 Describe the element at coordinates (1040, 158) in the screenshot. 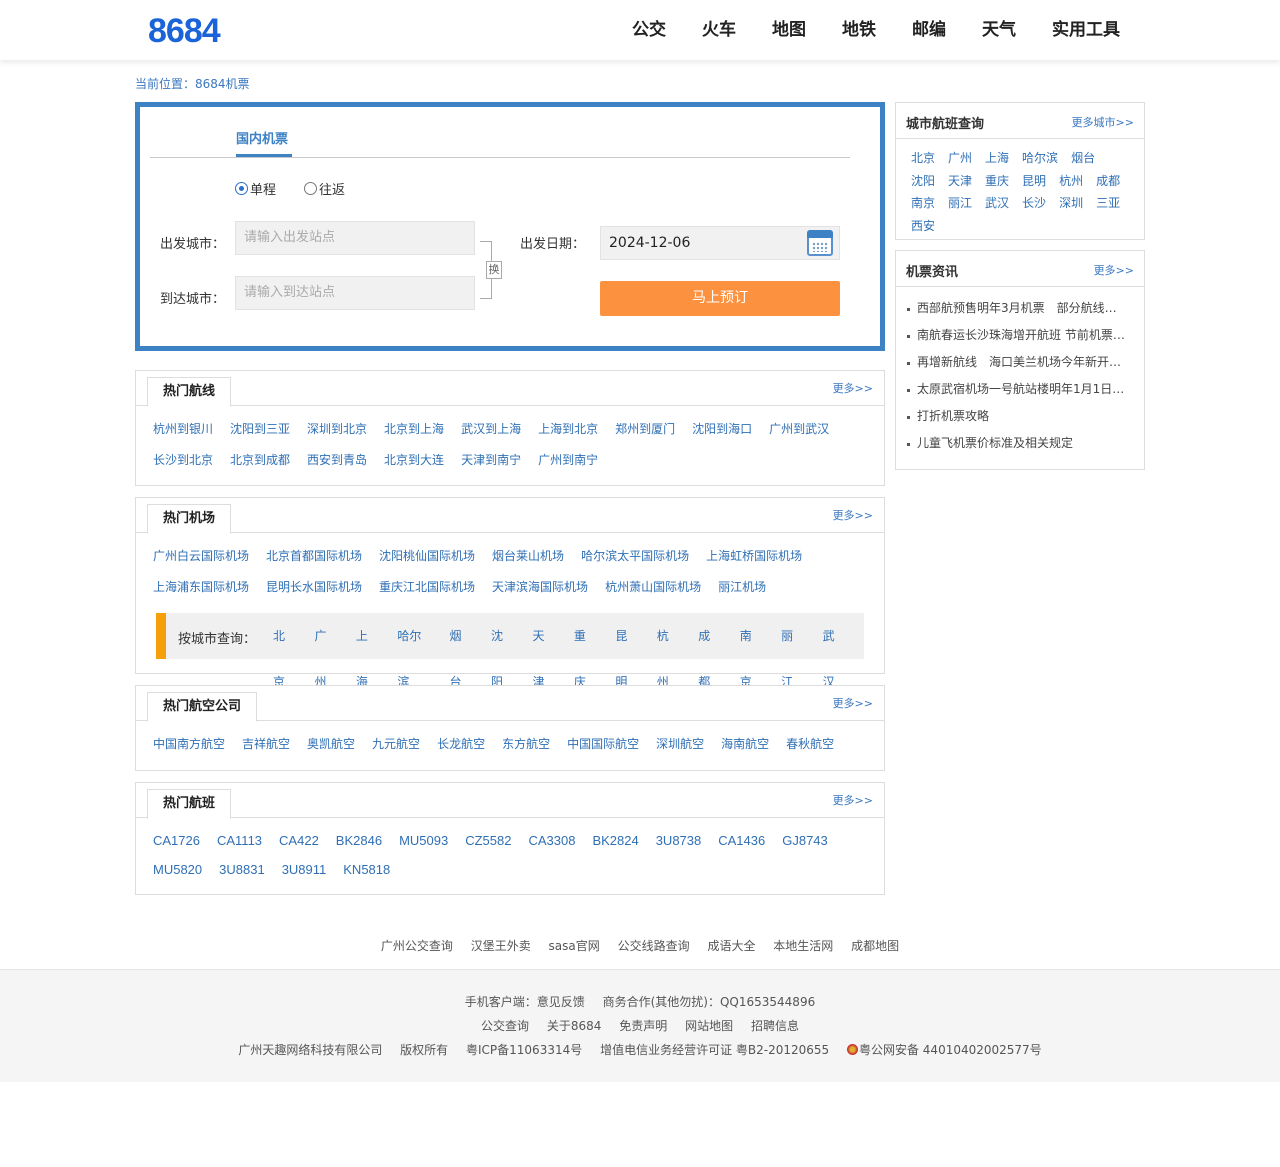

I see `sidebar-city-link: 哈尔滨` at that location.